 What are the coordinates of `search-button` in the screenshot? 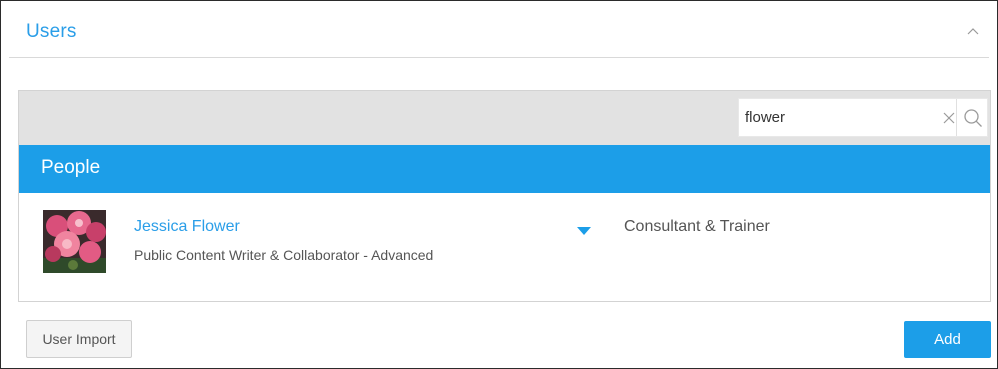 It's located at (972, 117).